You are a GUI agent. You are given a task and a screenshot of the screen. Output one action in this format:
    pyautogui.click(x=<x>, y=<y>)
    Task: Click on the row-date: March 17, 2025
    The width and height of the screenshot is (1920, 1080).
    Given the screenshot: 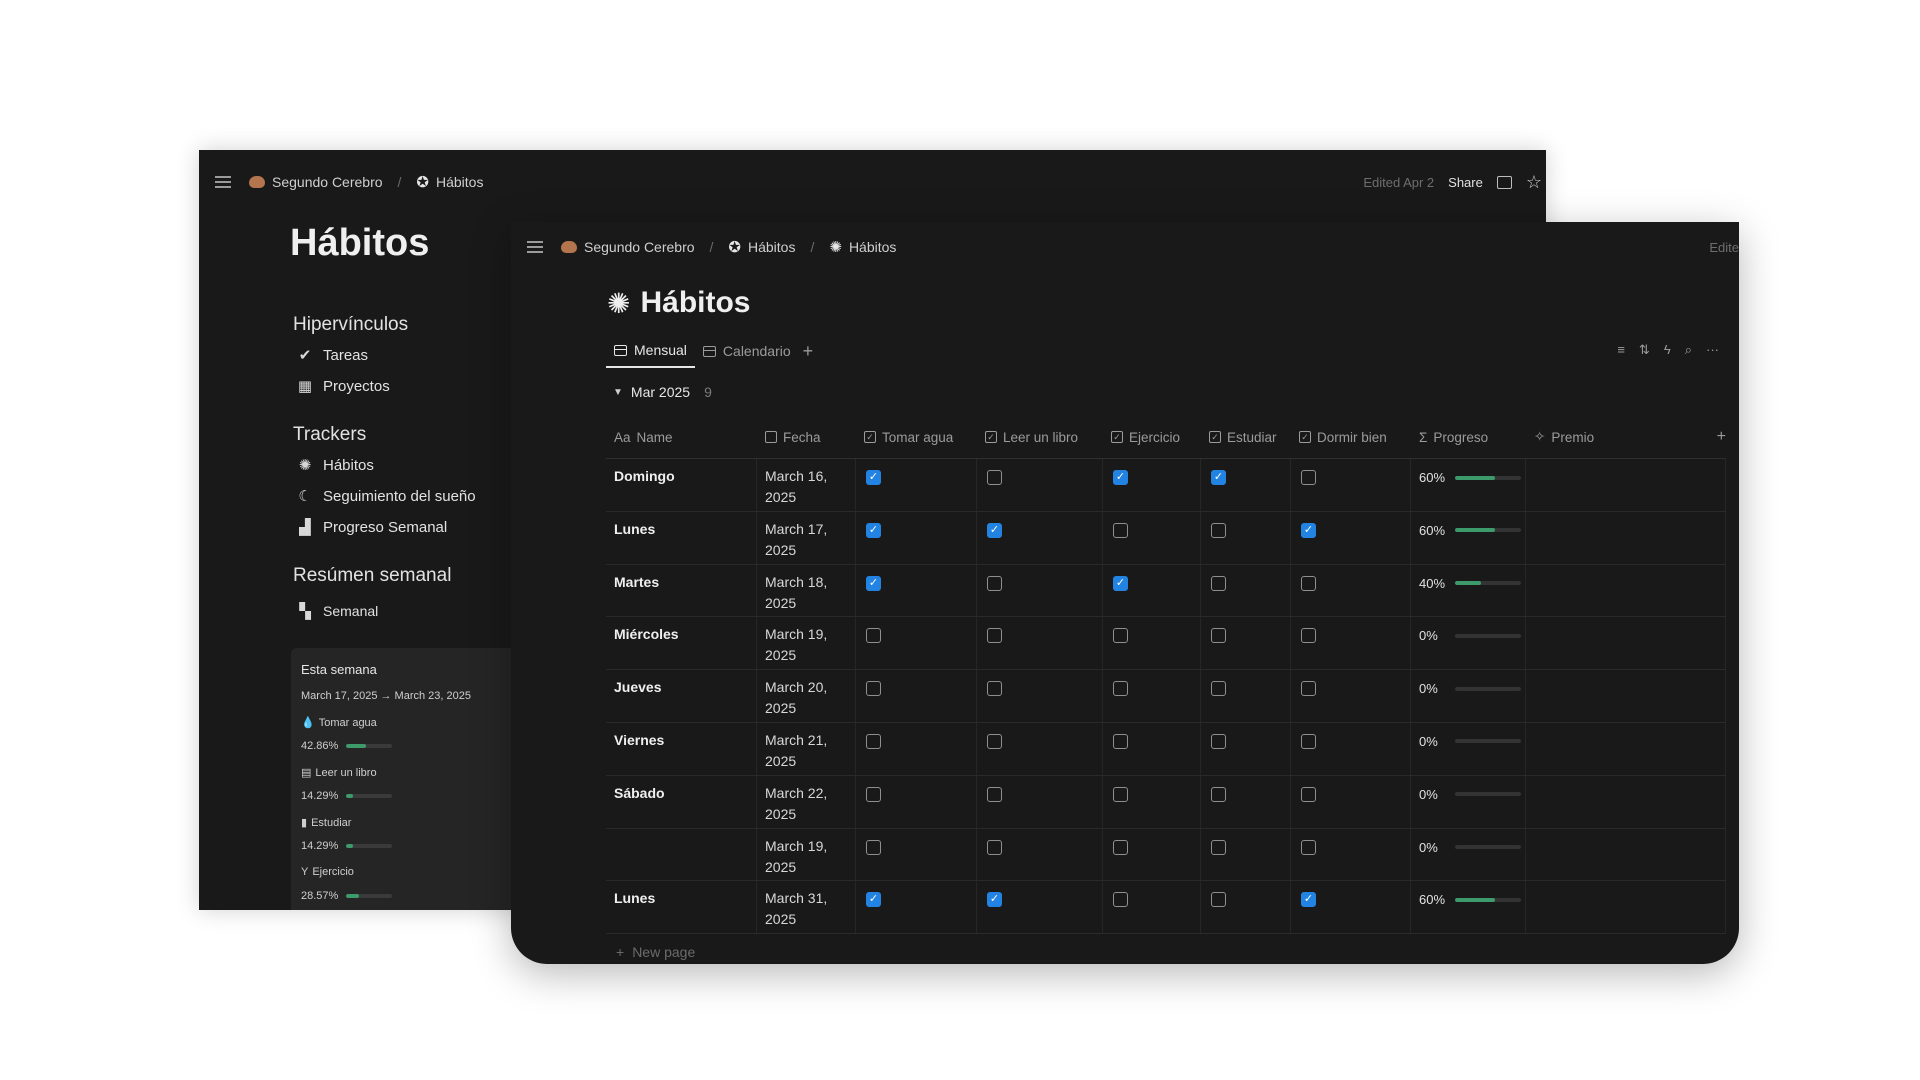 What is the action you would take?
    pyautogui.click(x=806, y=537)
    